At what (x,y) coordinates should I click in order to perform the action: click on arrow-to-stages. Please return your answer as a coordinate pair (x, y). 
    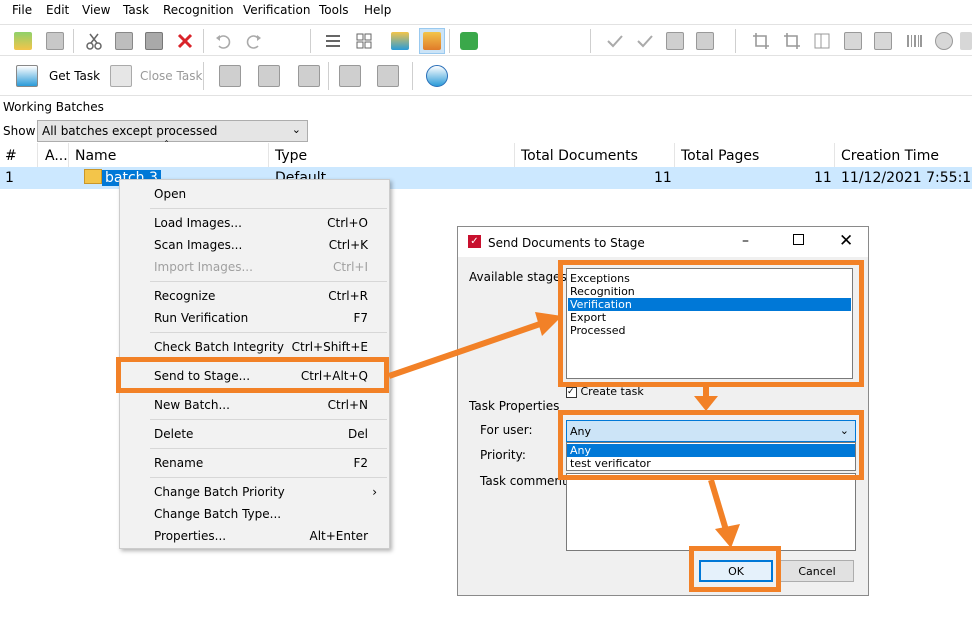
    Looking at the image, I should click on (464, 350).